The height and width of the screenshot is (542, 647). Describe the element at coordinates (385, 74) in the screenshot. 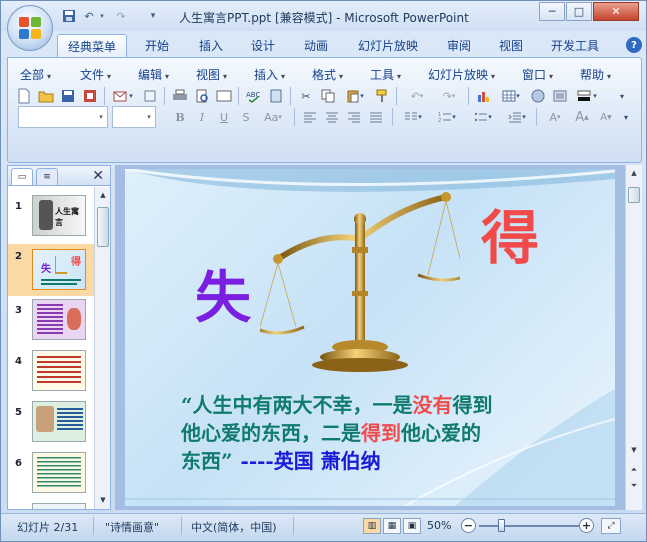

I see `menu-tools: 工具 ▾` at that location.